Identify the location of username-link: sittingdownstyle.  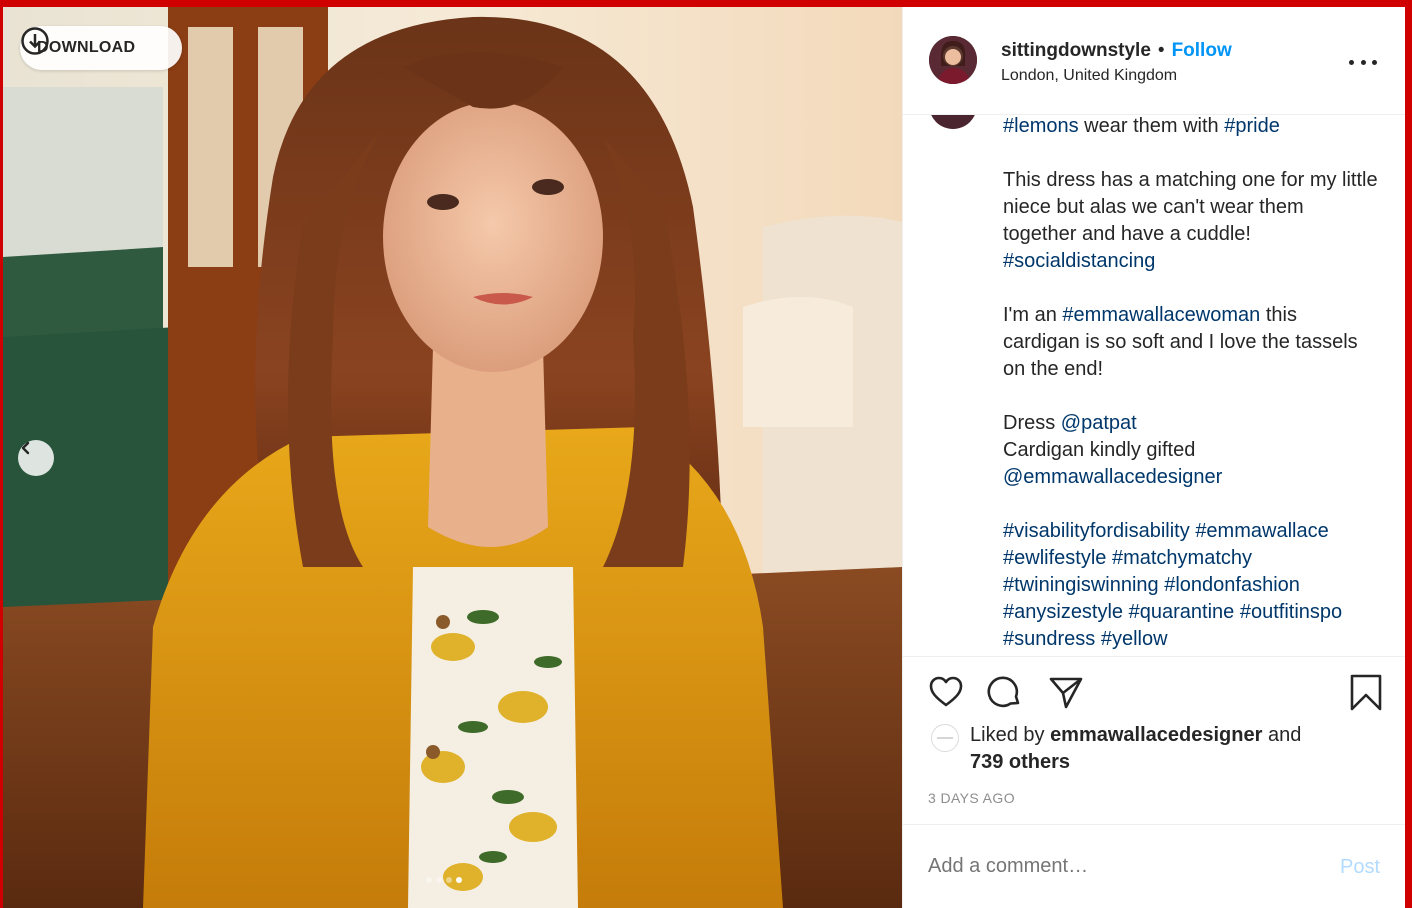
(1076, 51).